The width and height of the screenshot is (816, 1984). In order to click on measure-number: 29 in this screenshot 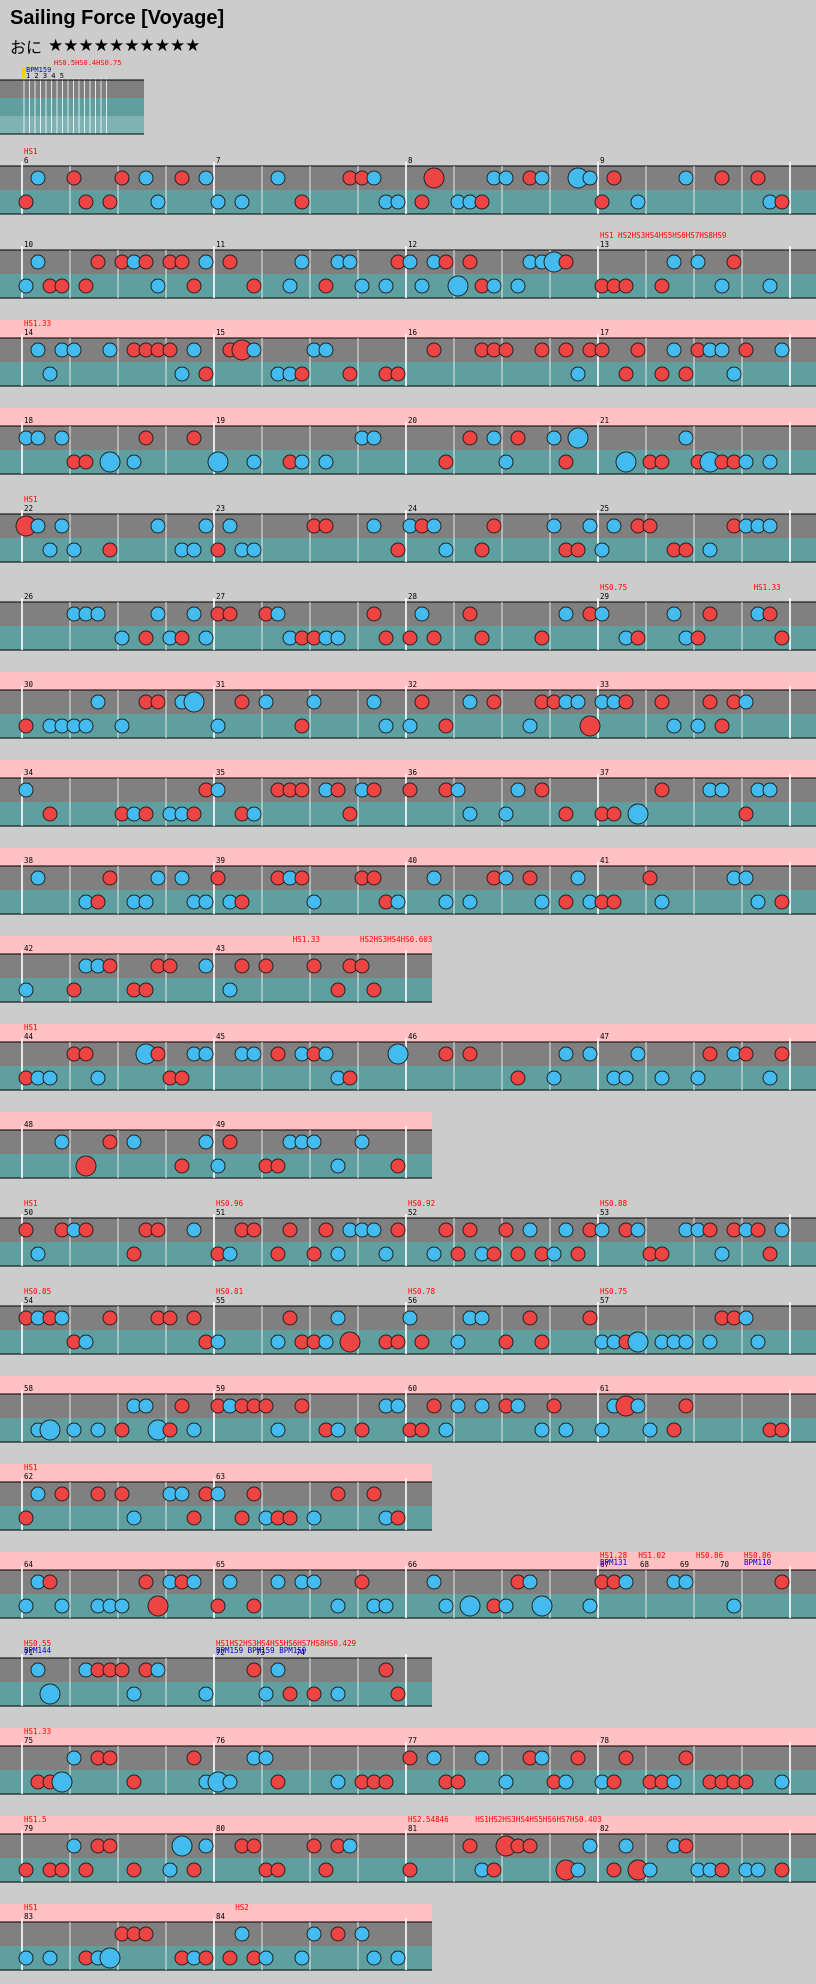, I will do `click(604, 596)`.